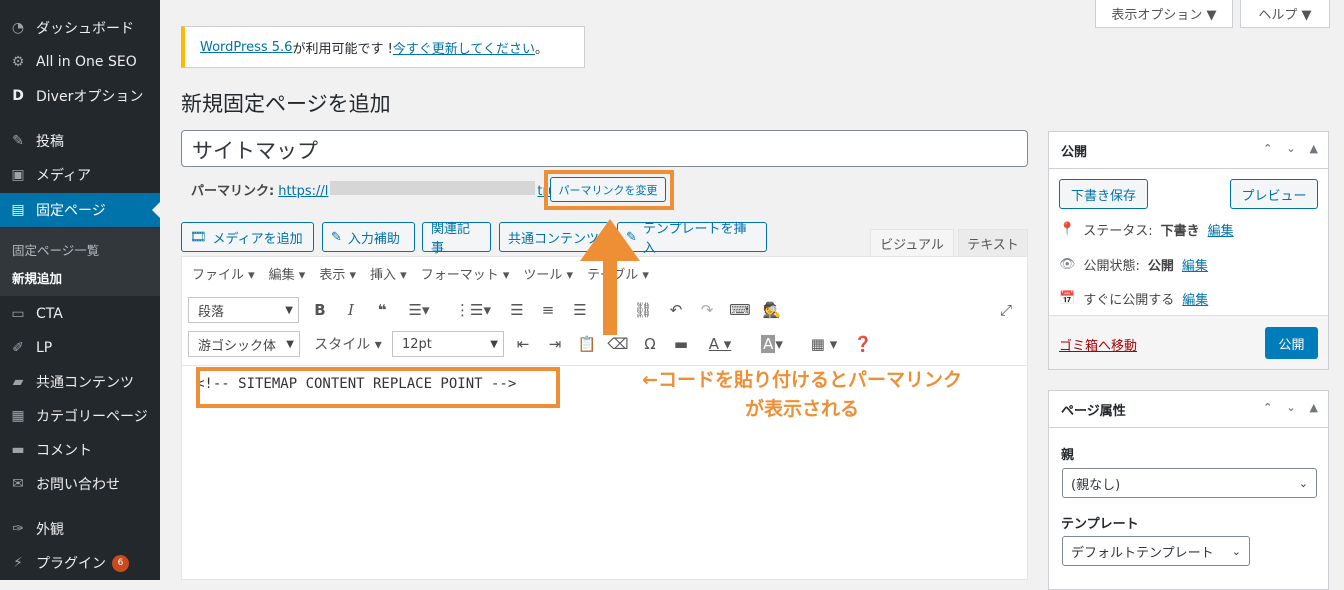 This screenshot has height=590, width=1344. What do you see at coordinates (473, 310) in the screenshot?
I see `numbered-list-icon: ⋮☰▾` at bounding box center [473, 310].